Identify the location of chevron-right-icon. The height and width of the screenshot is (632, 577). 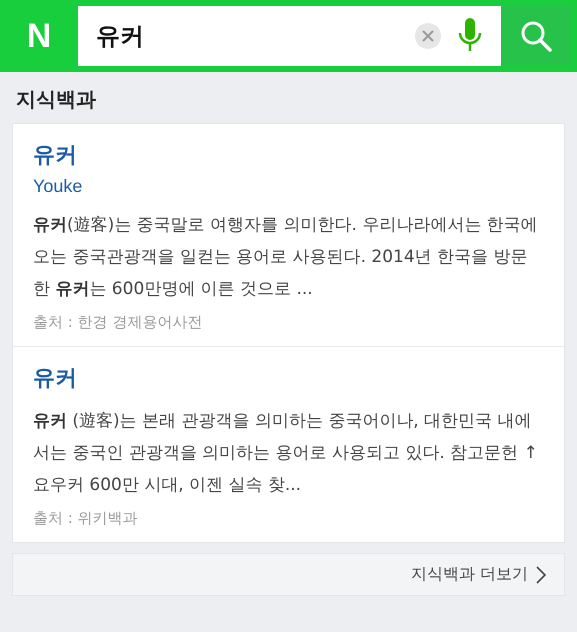
(541, 575).